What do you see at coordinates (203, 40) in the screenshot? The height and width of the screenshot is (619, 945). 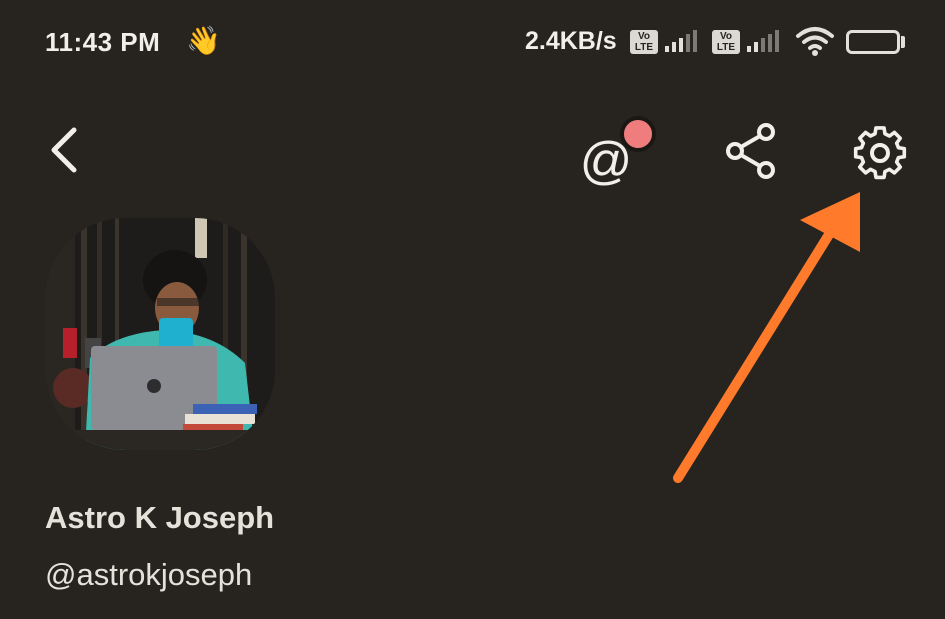 I see `waving-hand-emoji: 👋` at bounding box center [203, 40].